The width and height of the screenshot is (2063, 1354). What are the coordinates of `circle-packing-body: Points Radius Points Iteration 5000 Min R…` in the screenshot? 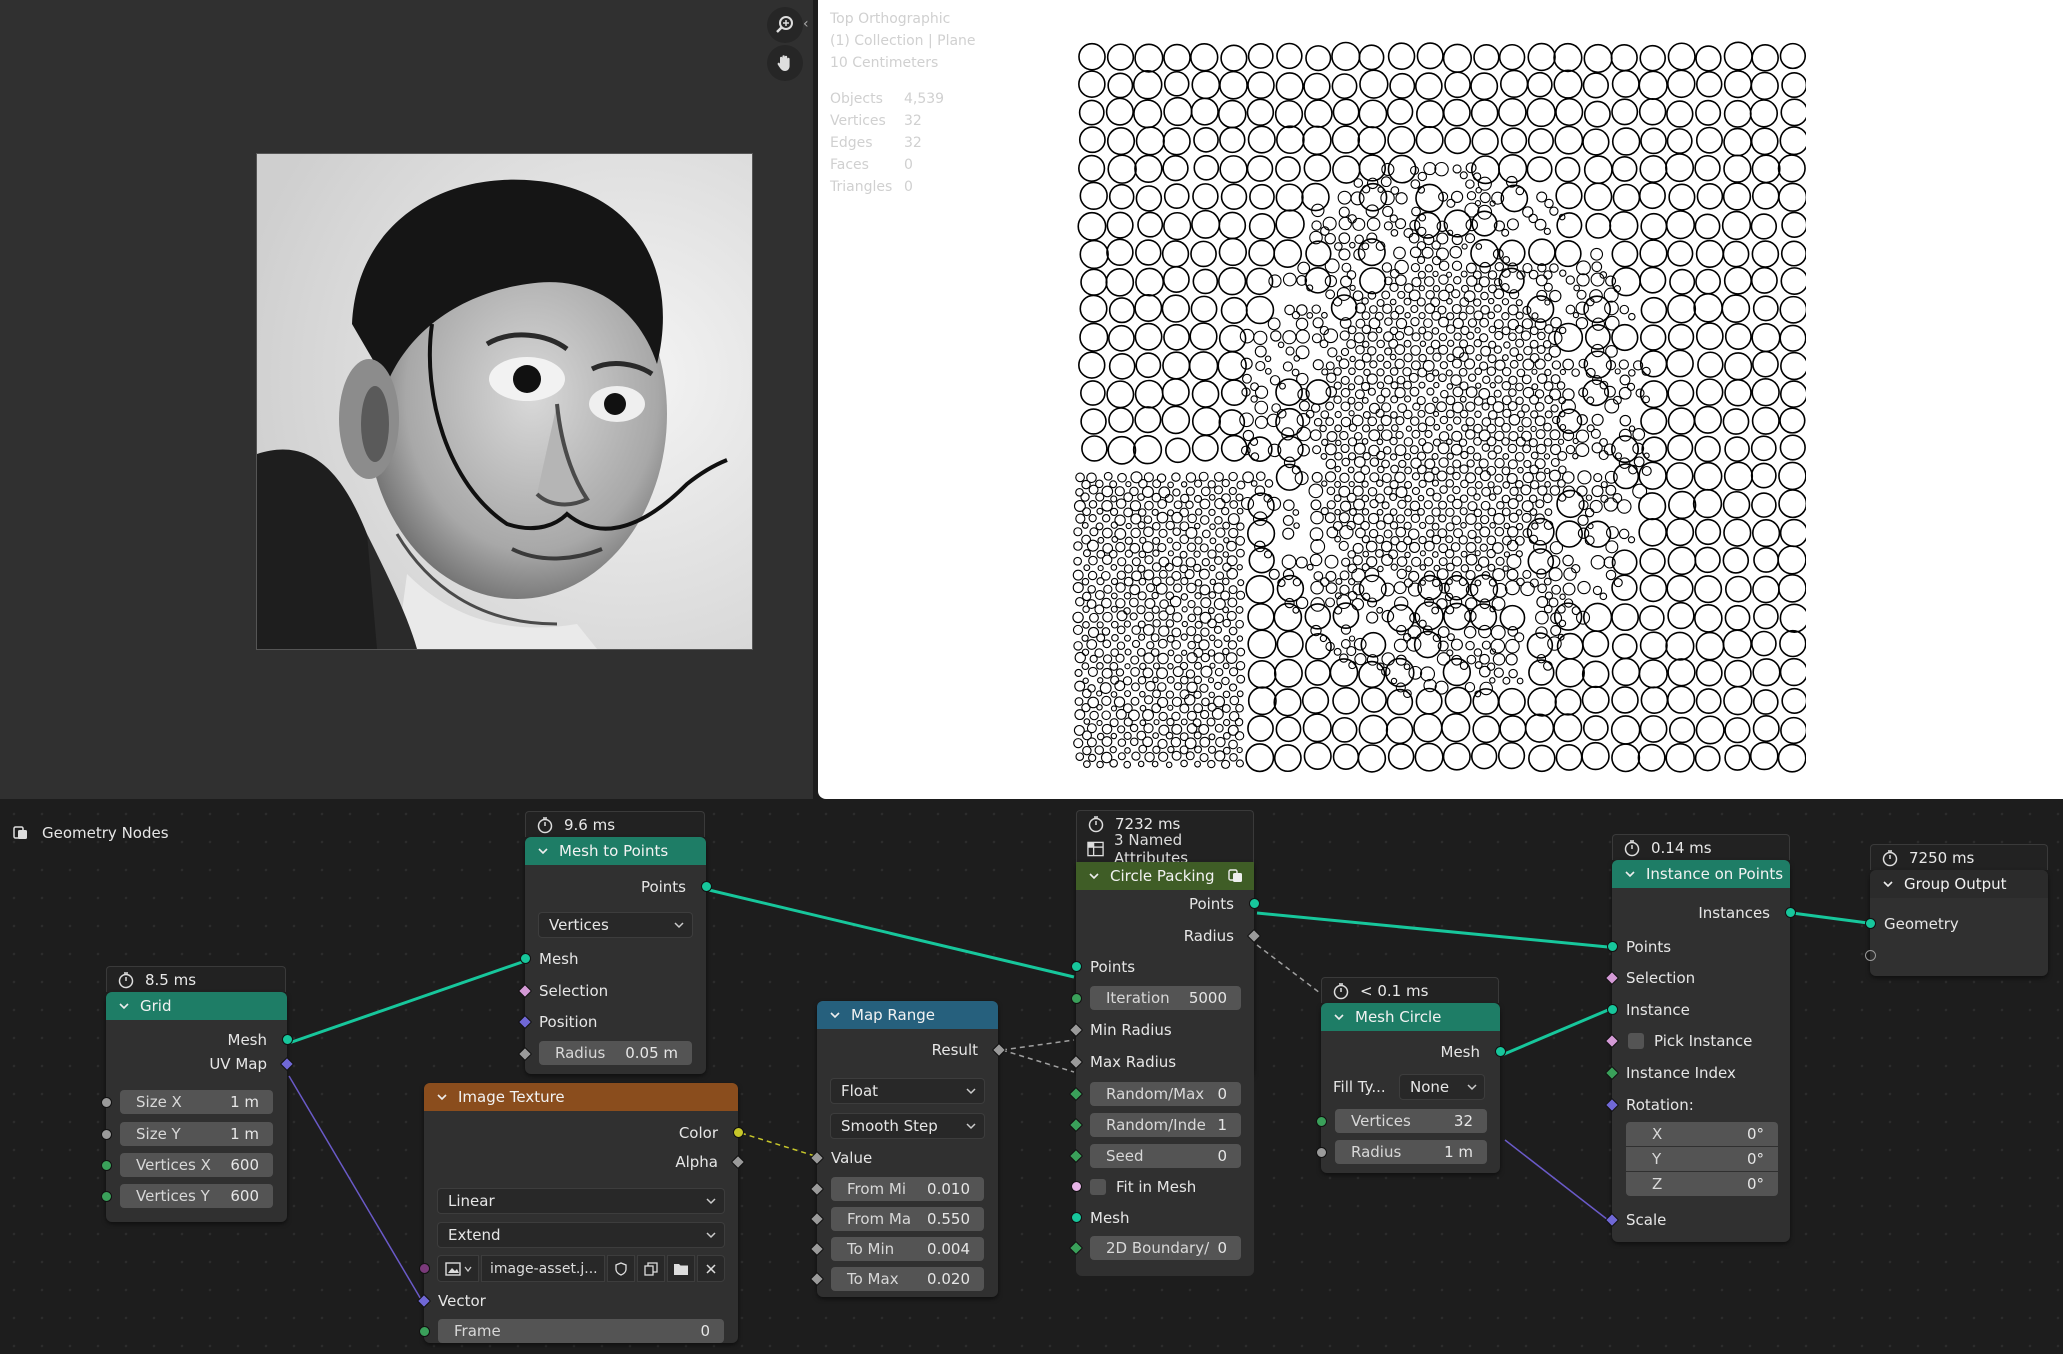 It's located at (1165, 1083).